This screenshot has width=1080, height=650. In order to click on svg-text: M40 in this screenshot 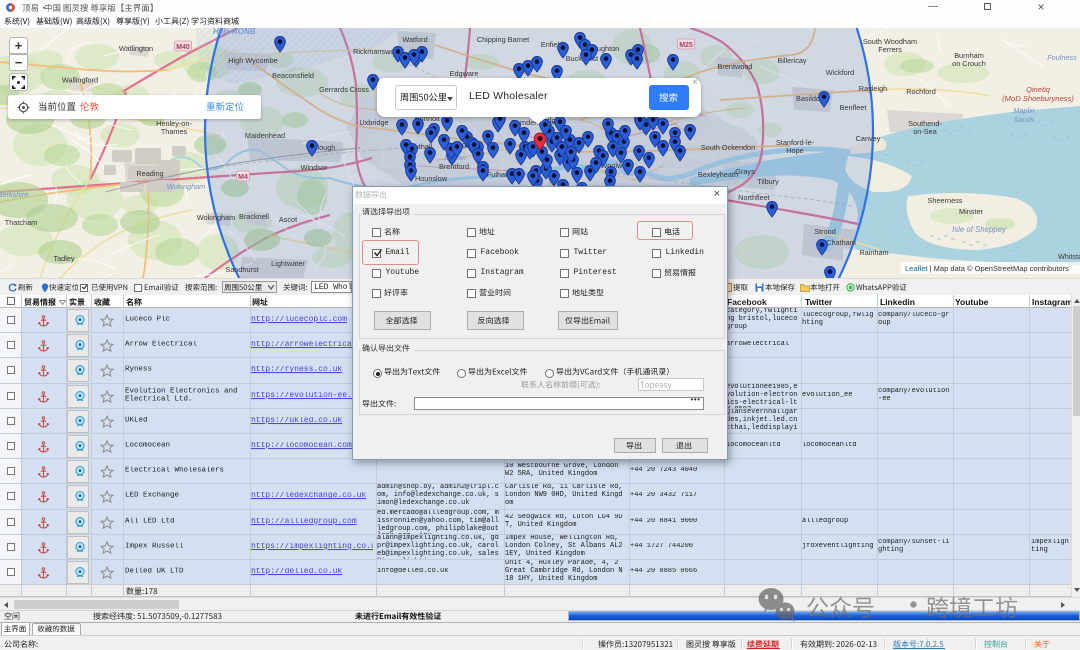, I will do `click(183, 47)`.